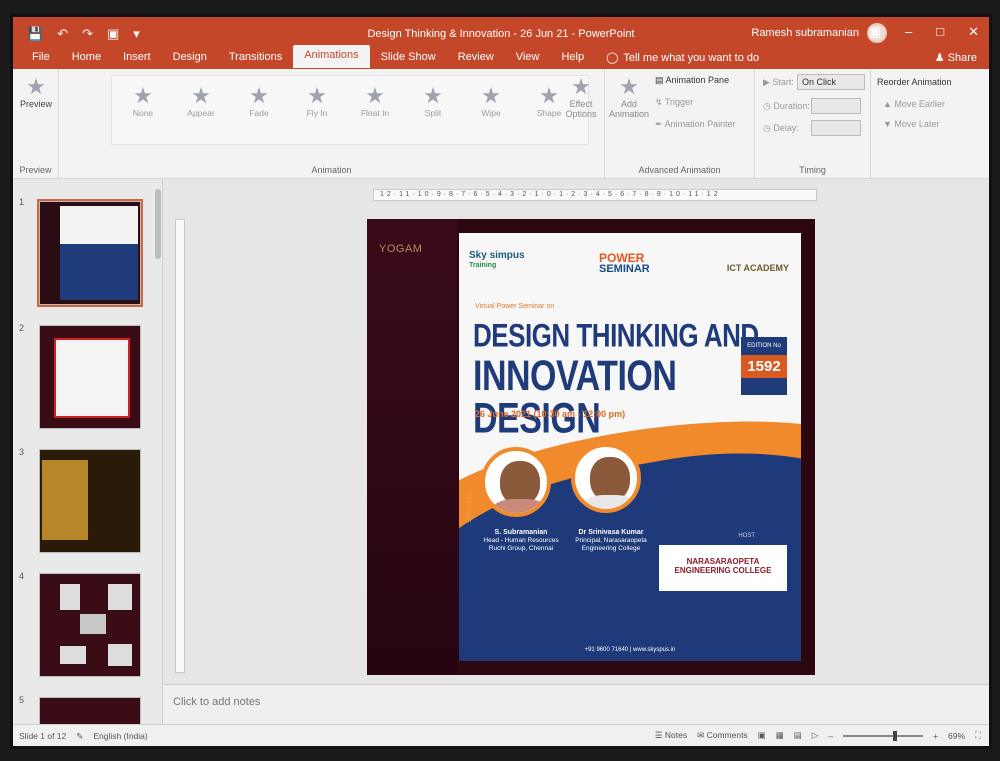  What do you see at coordinates (940, 32) in the screenshot?
I see `maximize-icon: □` at bounding box center [940, 32].